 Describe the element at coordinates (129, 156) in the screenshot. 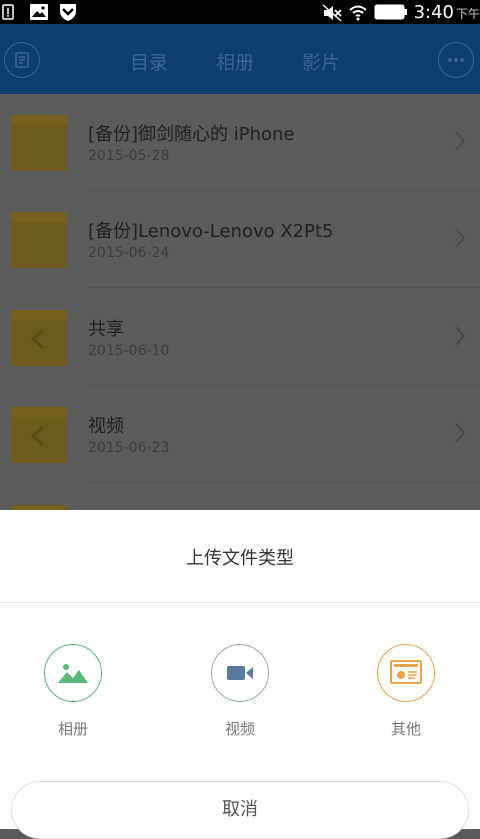

I see `item-date: 2015-05-28` at that location.